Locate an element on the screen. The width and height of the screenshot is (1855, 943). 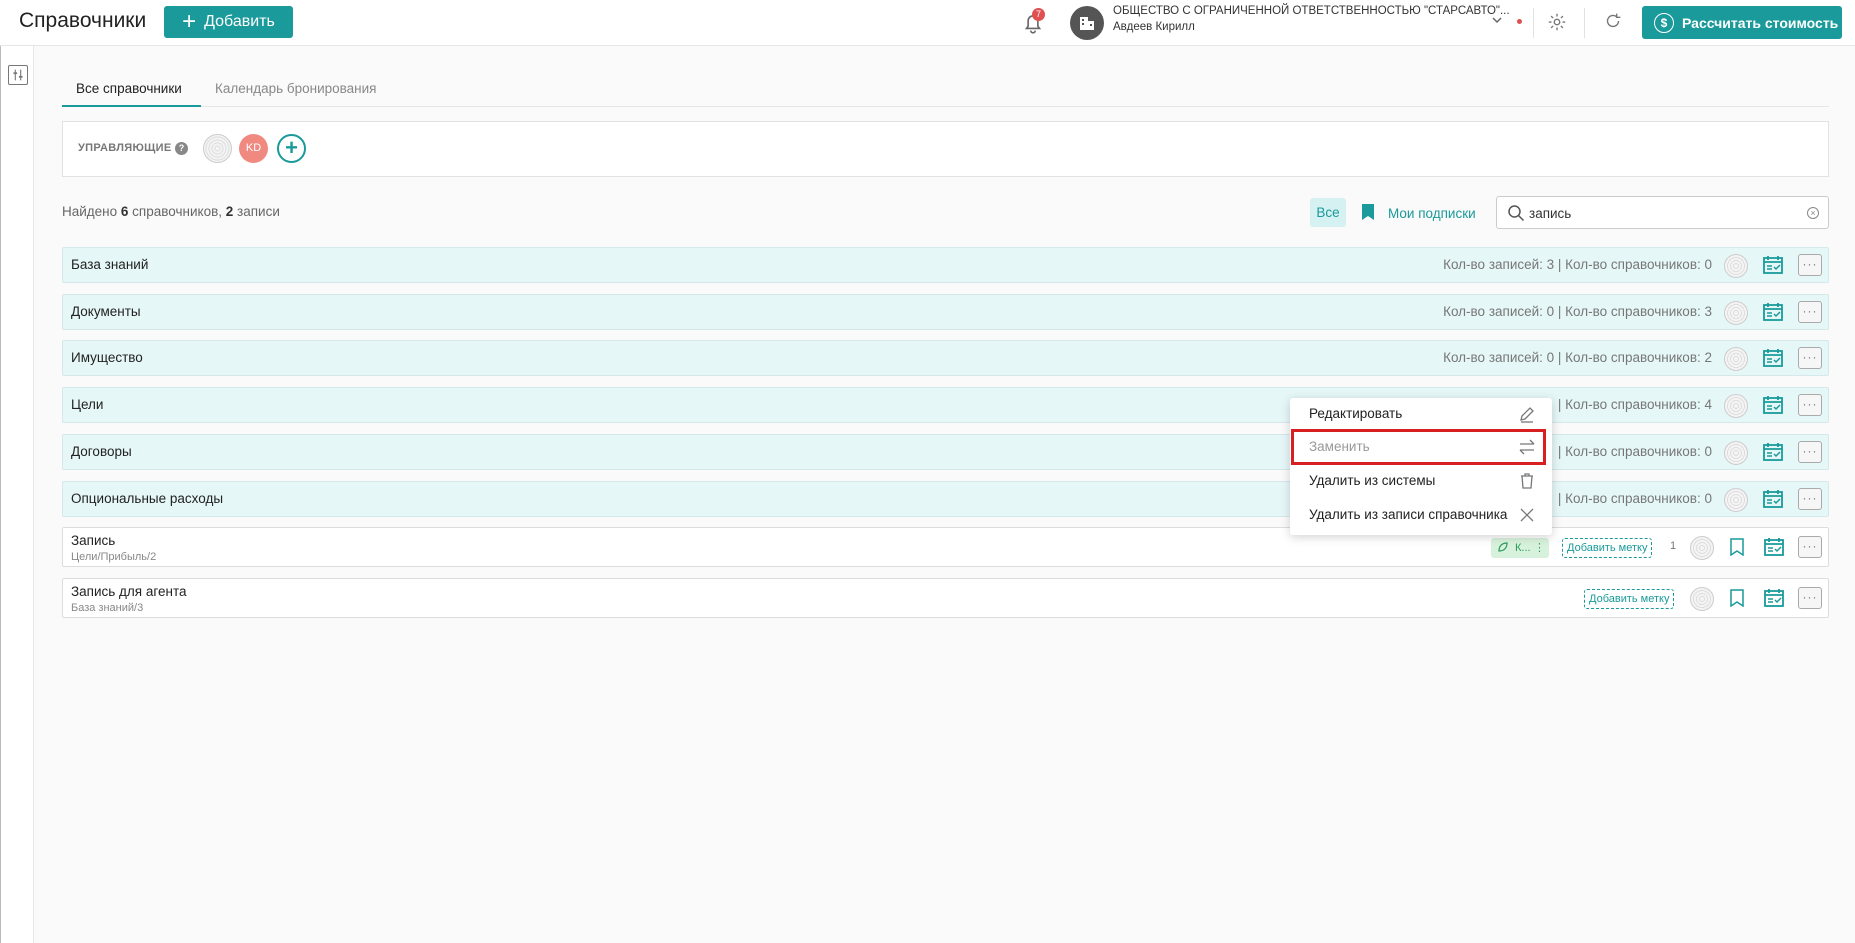
search-box: × is located at coordinates (1662, 212).